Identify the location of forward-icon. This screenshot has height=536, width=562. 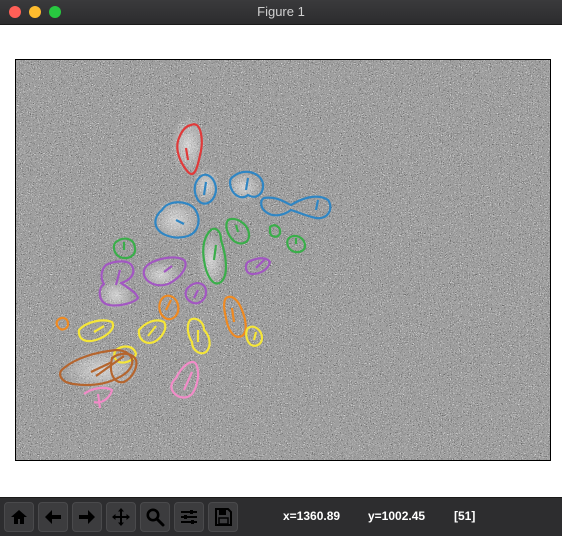
(87, 517).